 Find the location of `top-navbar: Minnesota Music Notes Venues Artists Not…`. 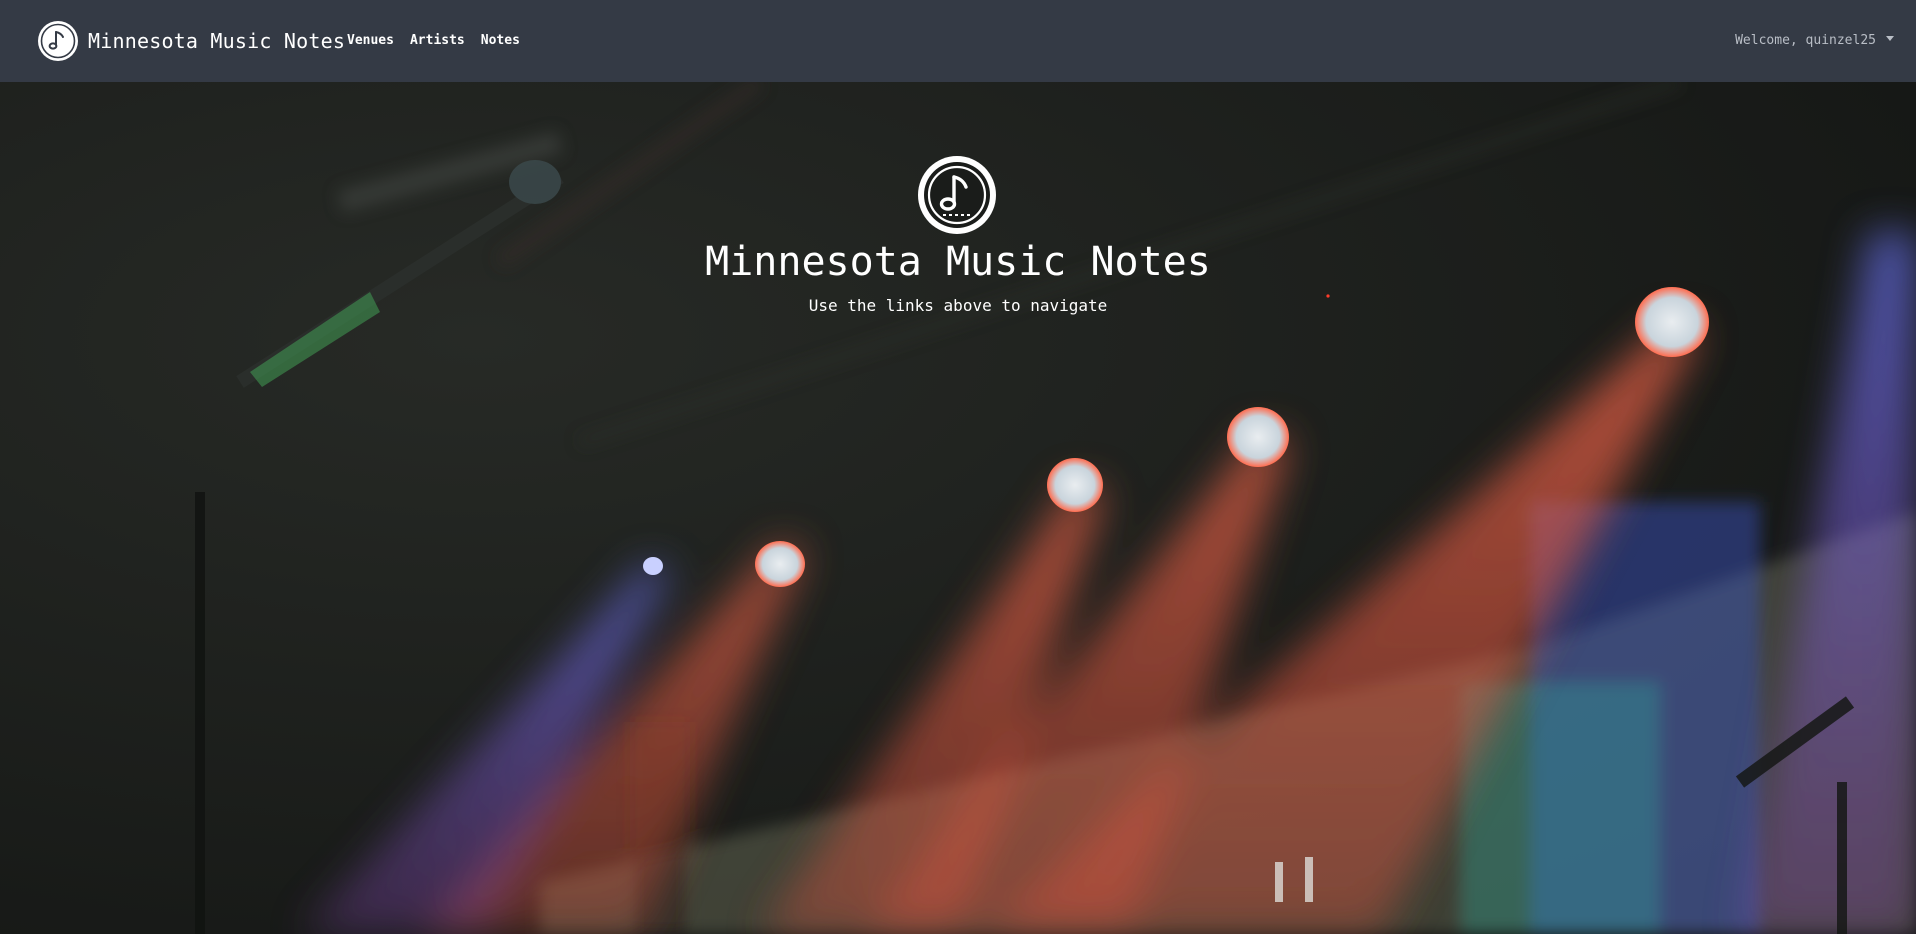

top-navbar: Minnesota Music Notes Venues Artists Not… is located at coordinates (958, 41).